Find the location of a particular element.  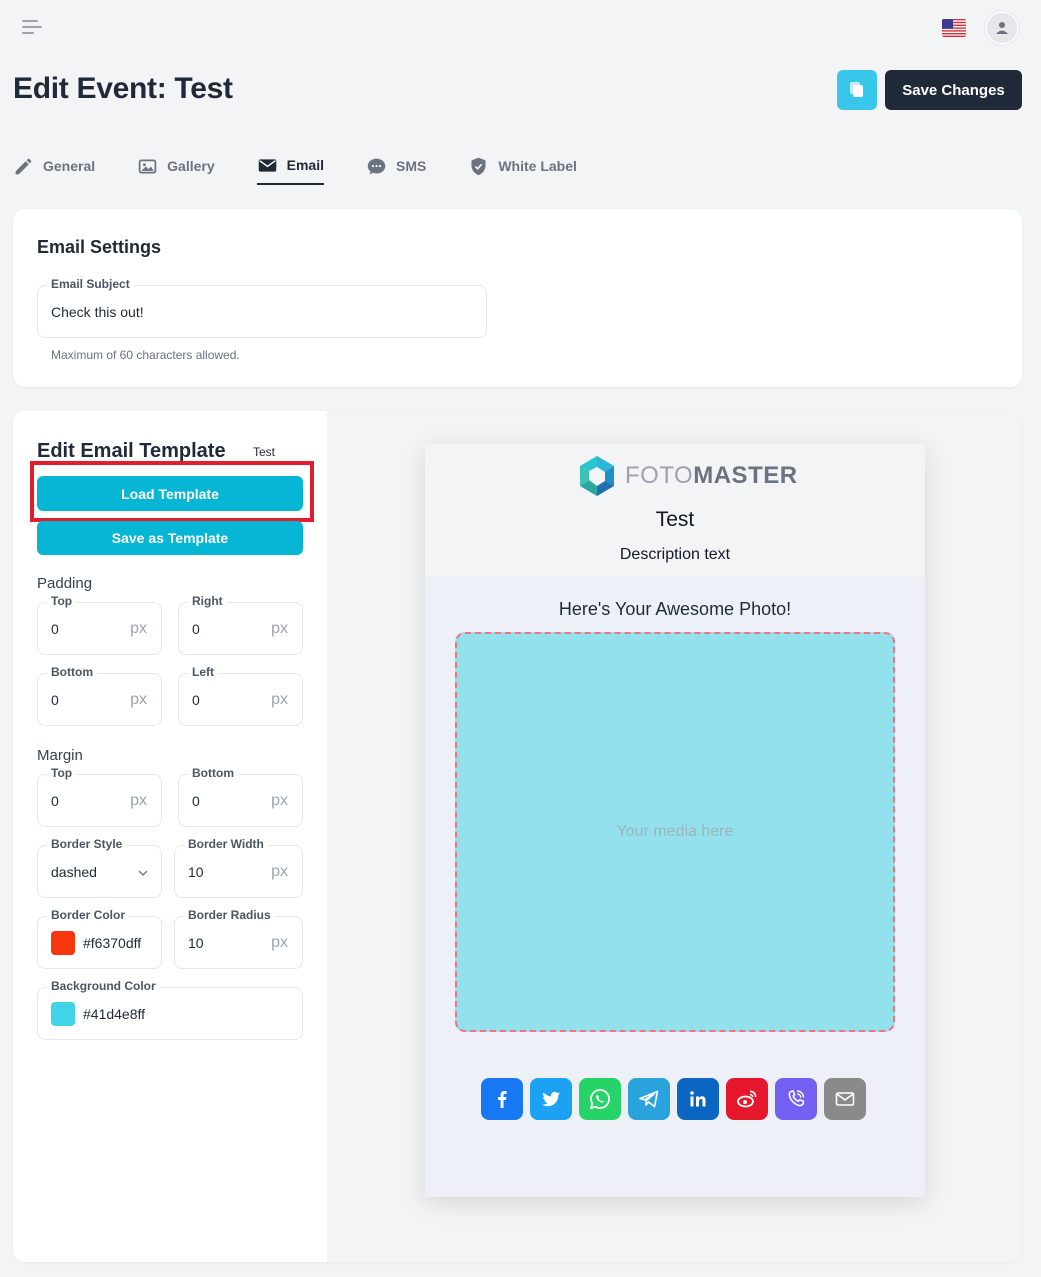

template-title: Edit Email Template is located at coordinates (131, 451).